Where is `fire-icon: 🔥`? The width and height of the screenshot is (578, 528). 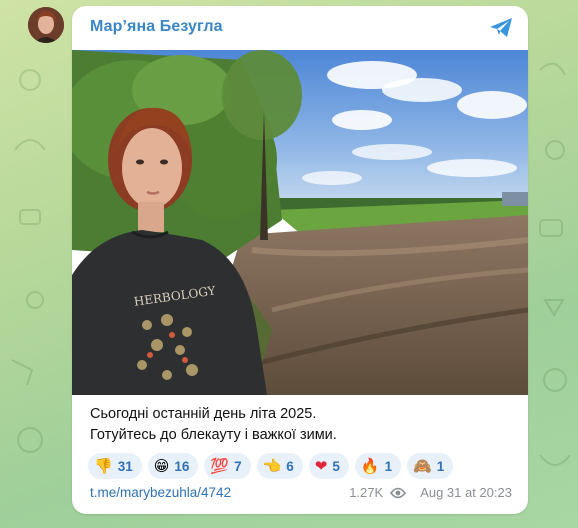
fire-icon: 🔥 is located at coordinates (370, 465).